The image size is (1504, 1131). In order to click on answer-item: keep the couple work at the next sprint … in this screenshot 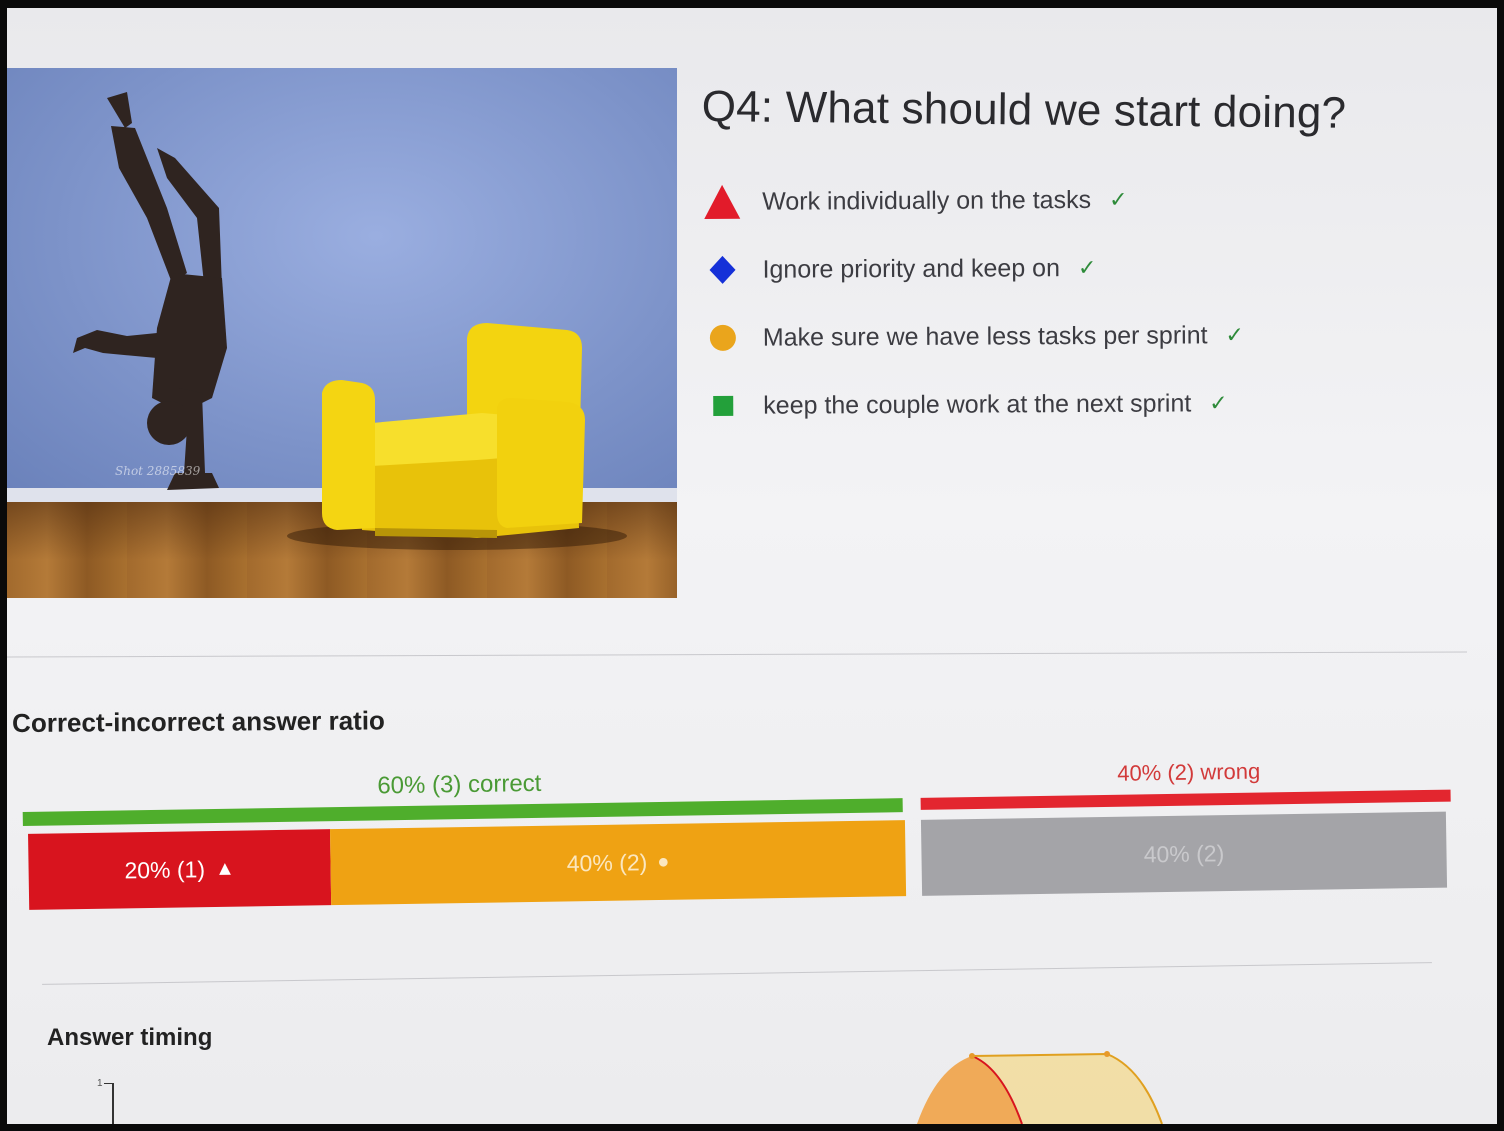, I will do `click(1028, 404)`.